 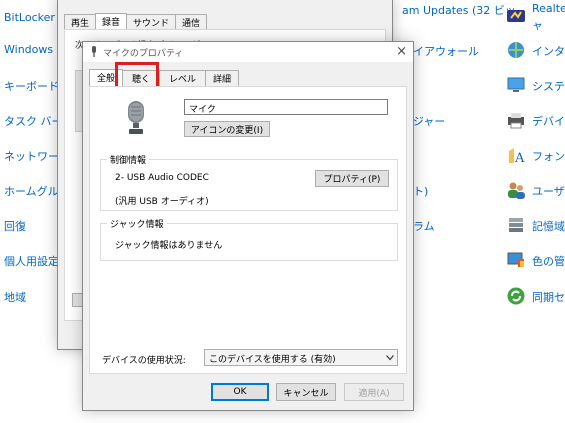 What do you see at coordinates (306, 392) in the screenshot?
I see `cancel-button: キャンセル` at bounding box center [306, 392].